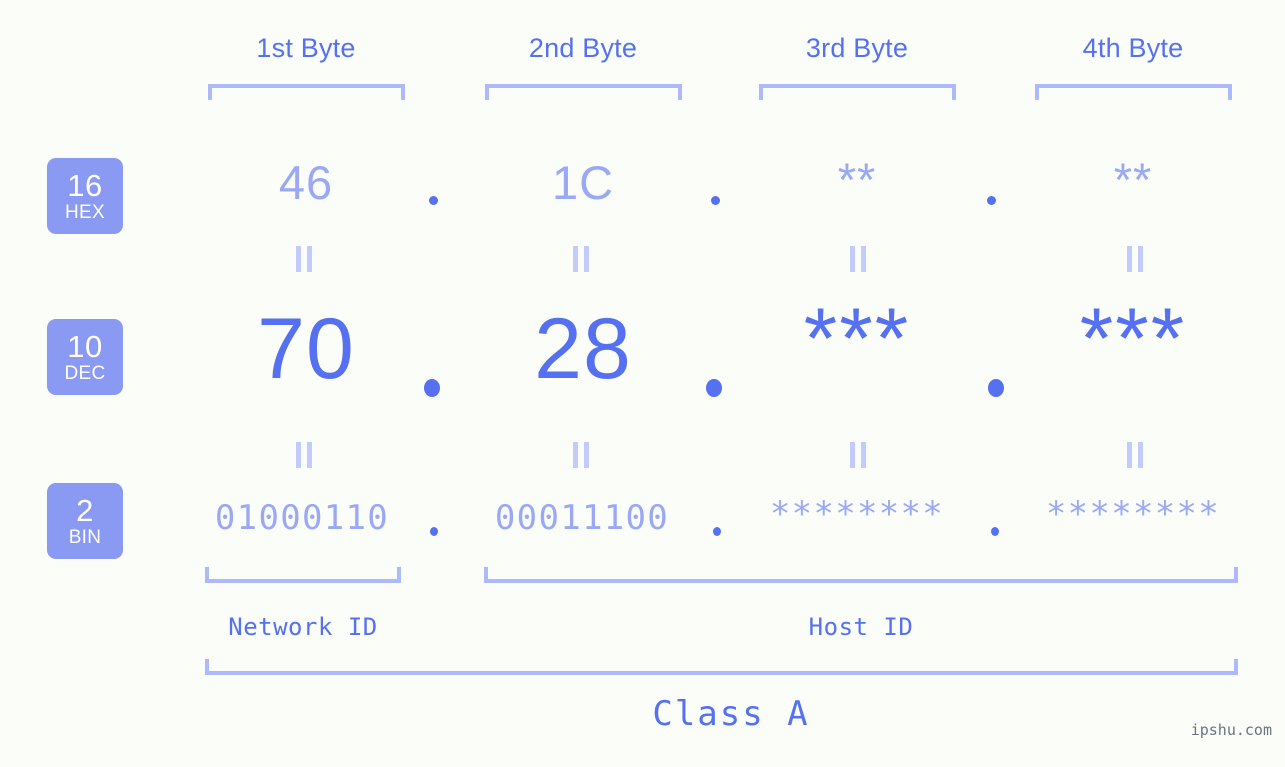  I want to click on network-id-label: Network ID, so click(303, 627).